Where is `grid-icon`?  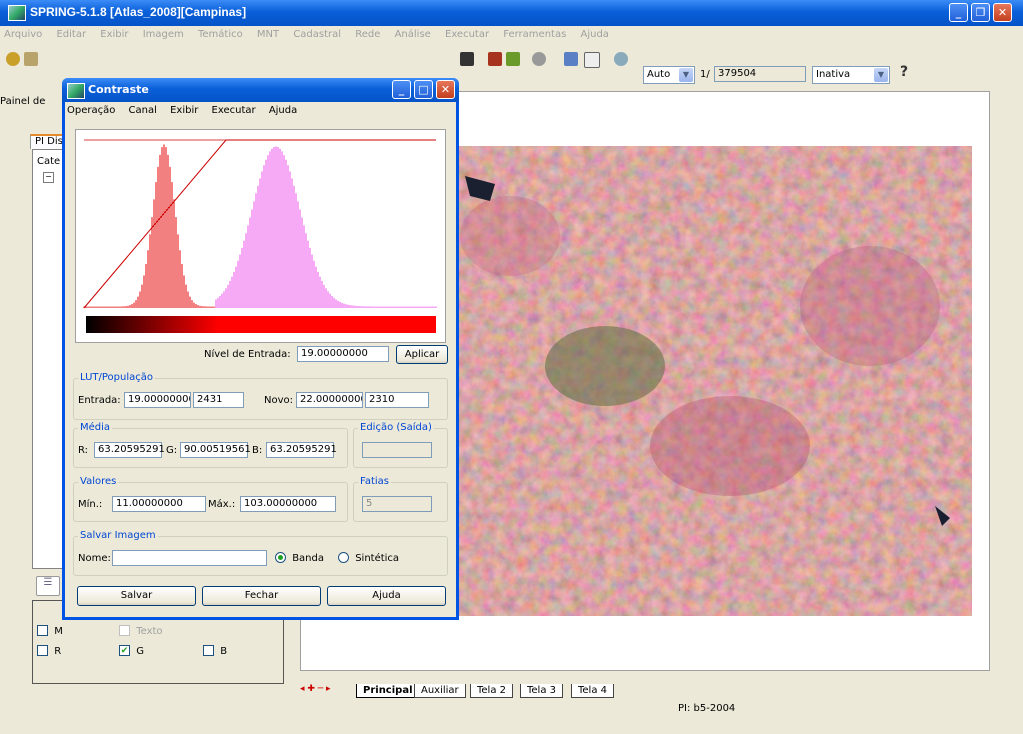 grid-icon is located at coordinates (571, 59).